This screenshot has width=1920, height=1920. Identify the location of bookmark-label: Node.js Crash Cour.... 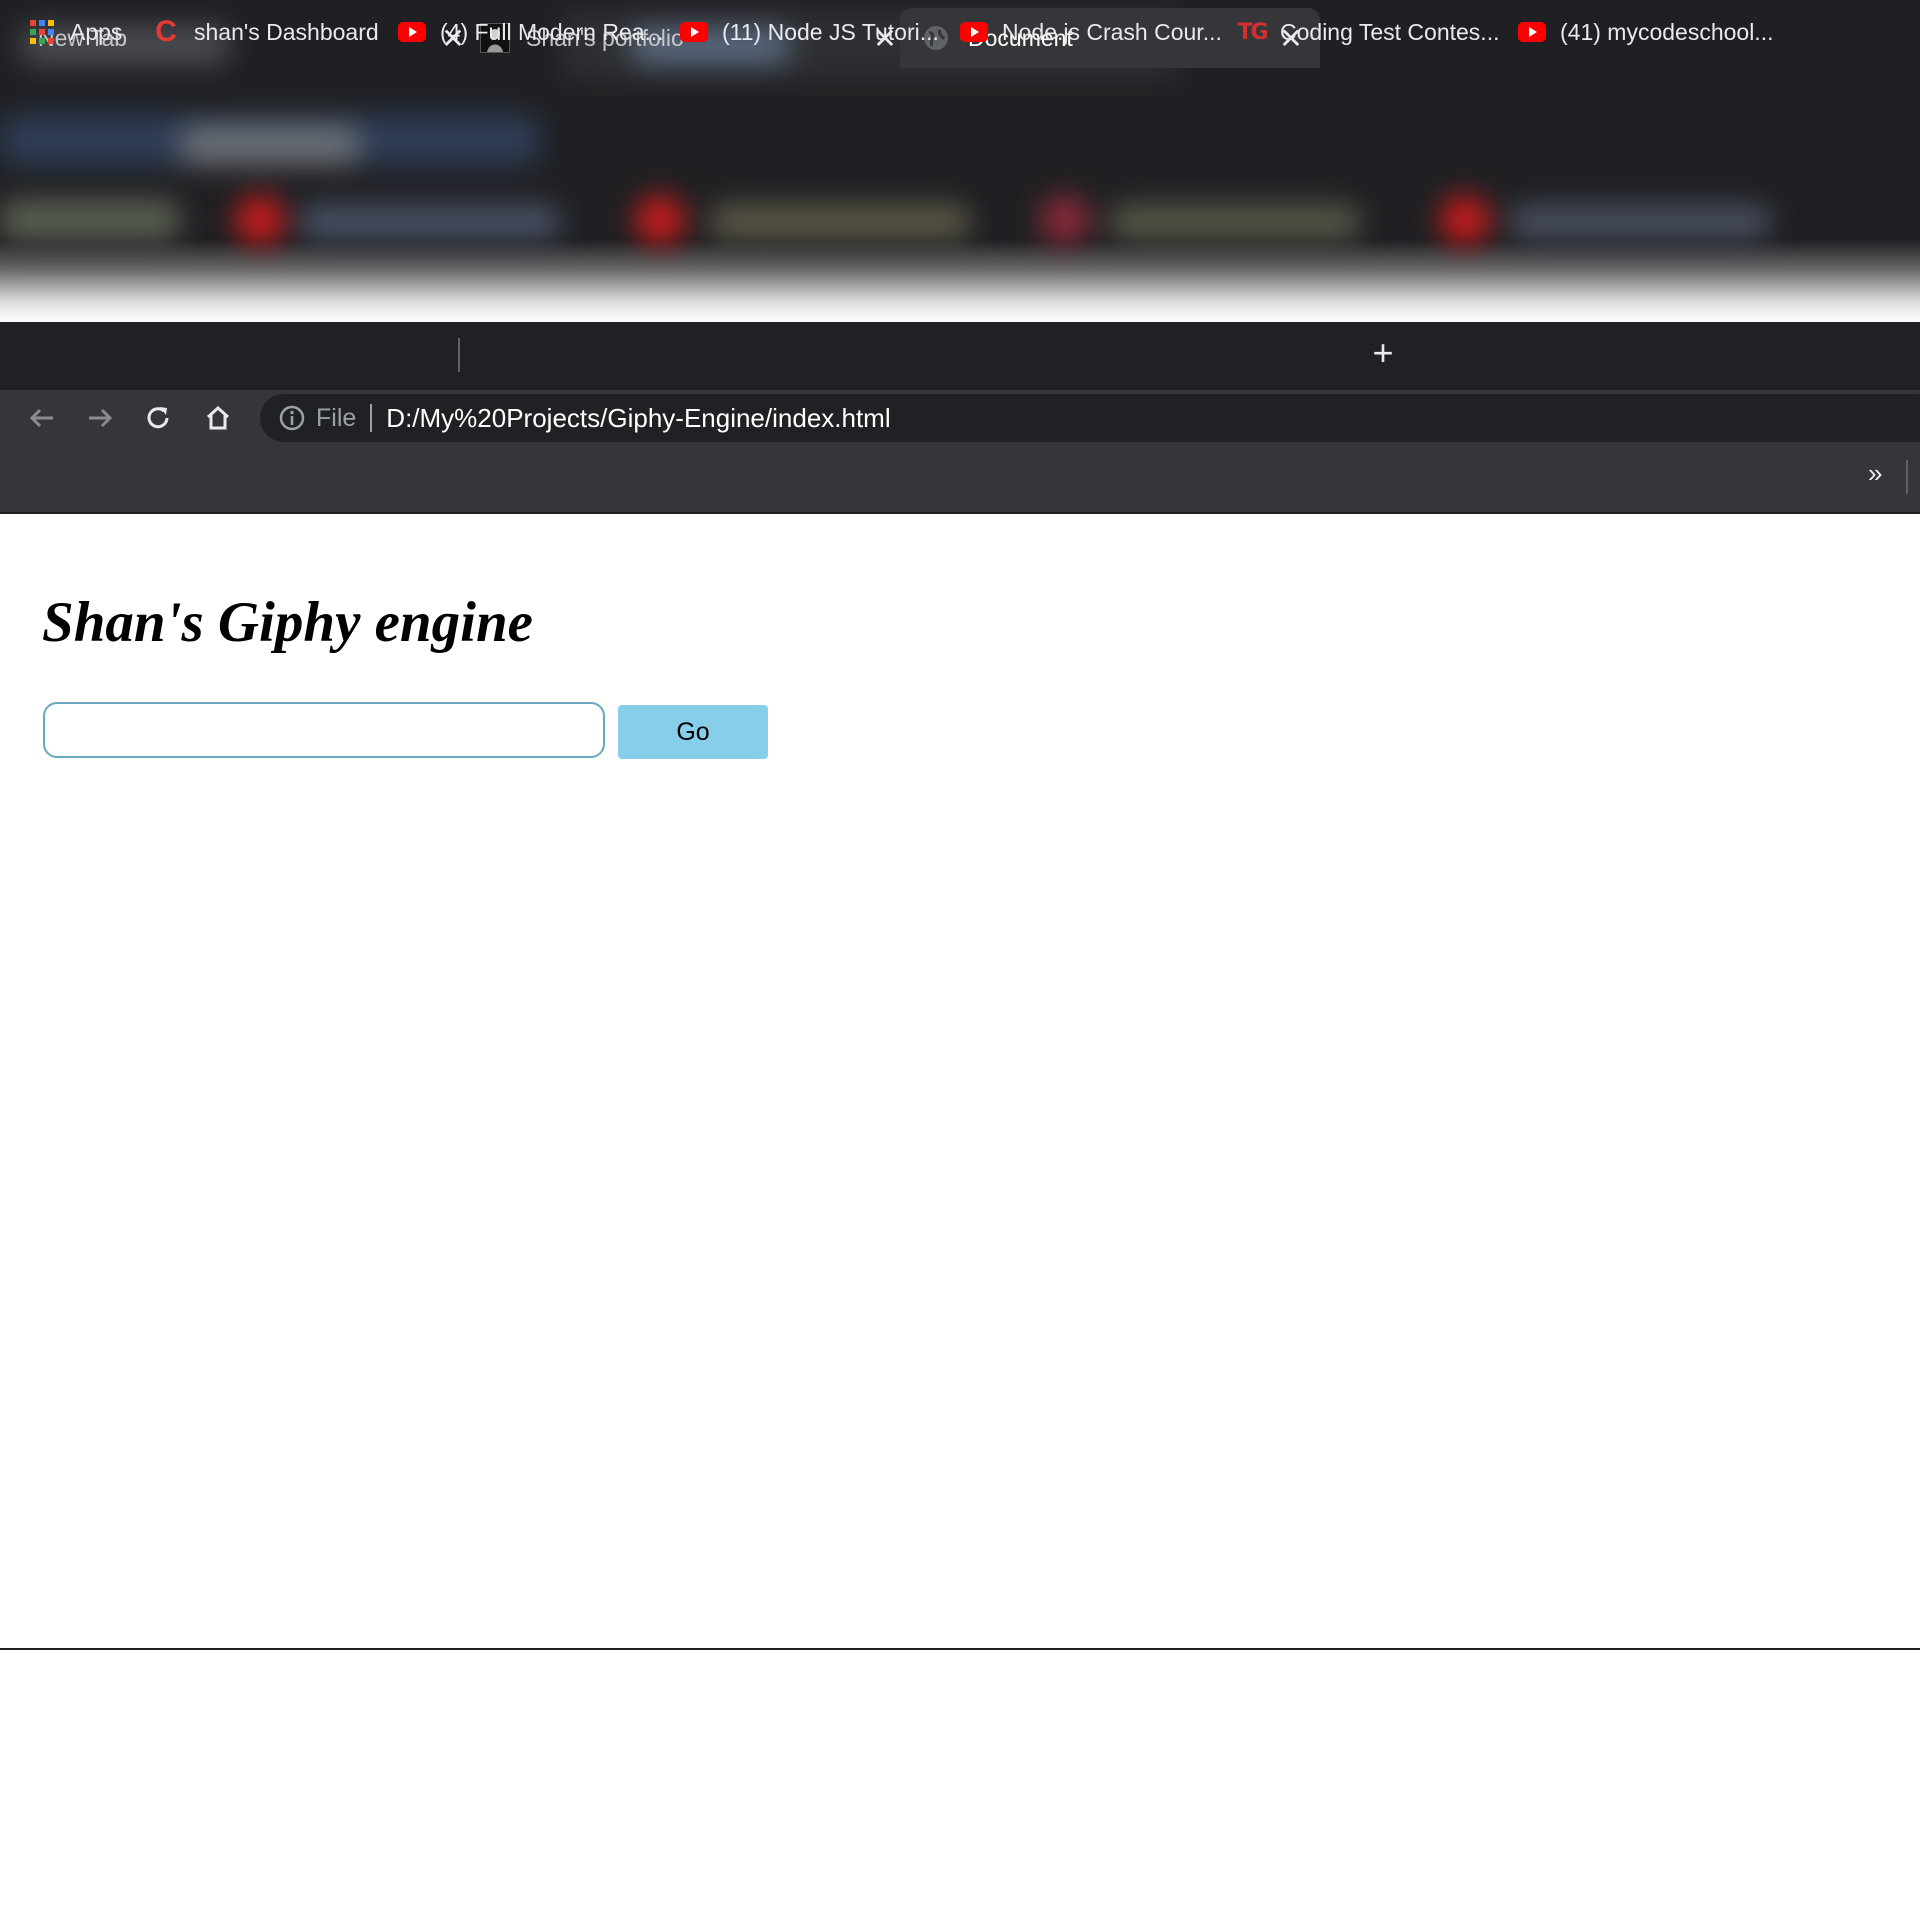
(1112, 31).